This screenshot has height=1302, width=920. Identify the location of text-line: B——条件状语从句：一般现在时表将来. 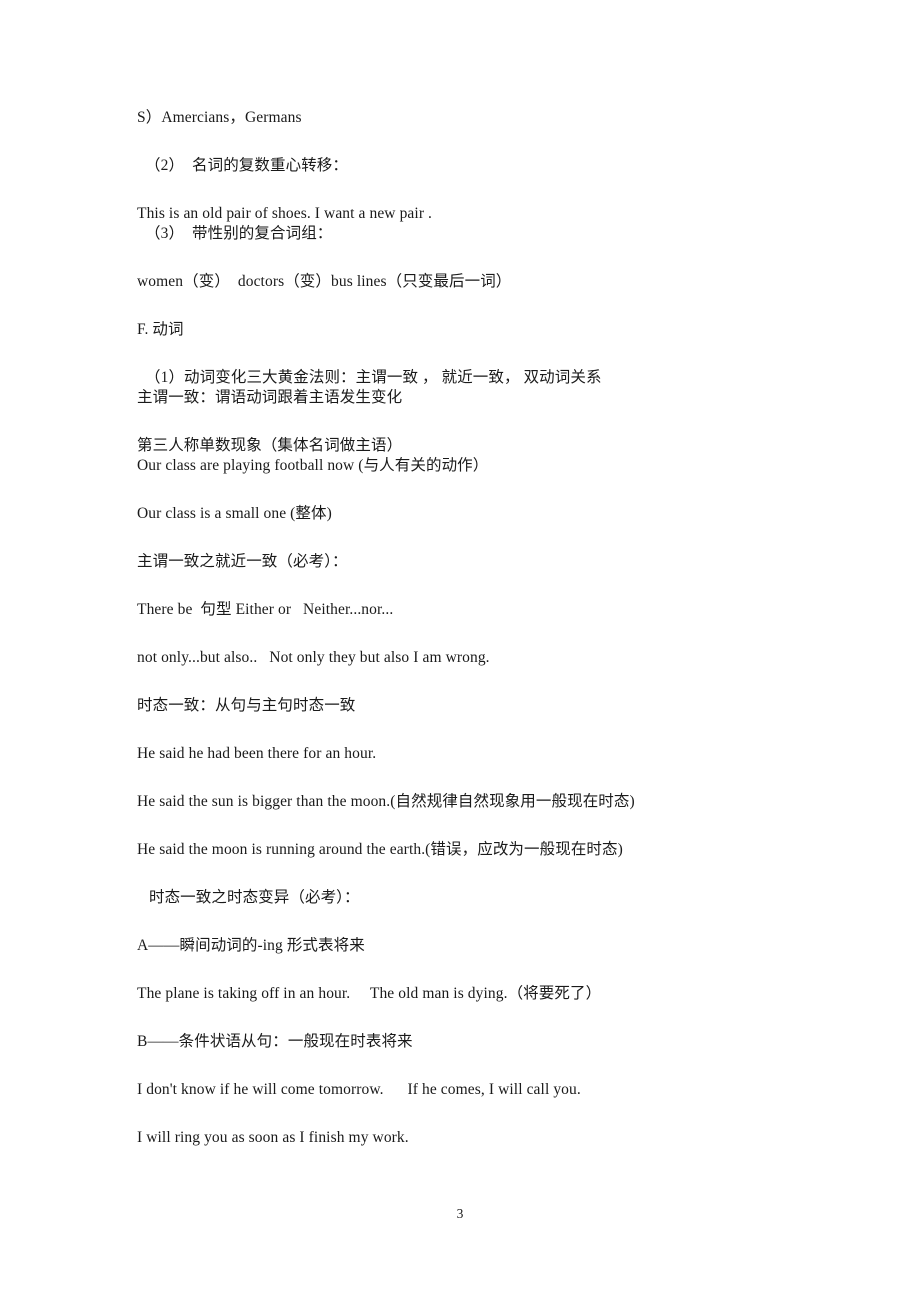
(275, 1041).